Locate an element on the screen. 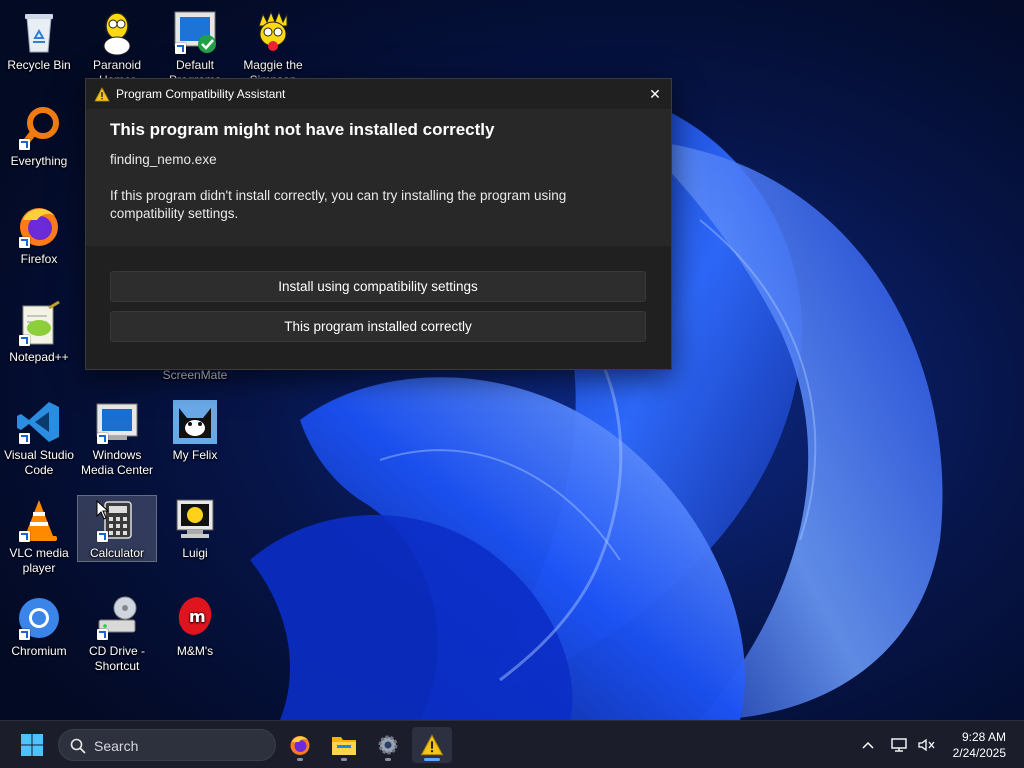 This screenshot has height=768, width=1024. desktop-icon-maggie: Maggie the Simpson is located at coordinates (273, 48).